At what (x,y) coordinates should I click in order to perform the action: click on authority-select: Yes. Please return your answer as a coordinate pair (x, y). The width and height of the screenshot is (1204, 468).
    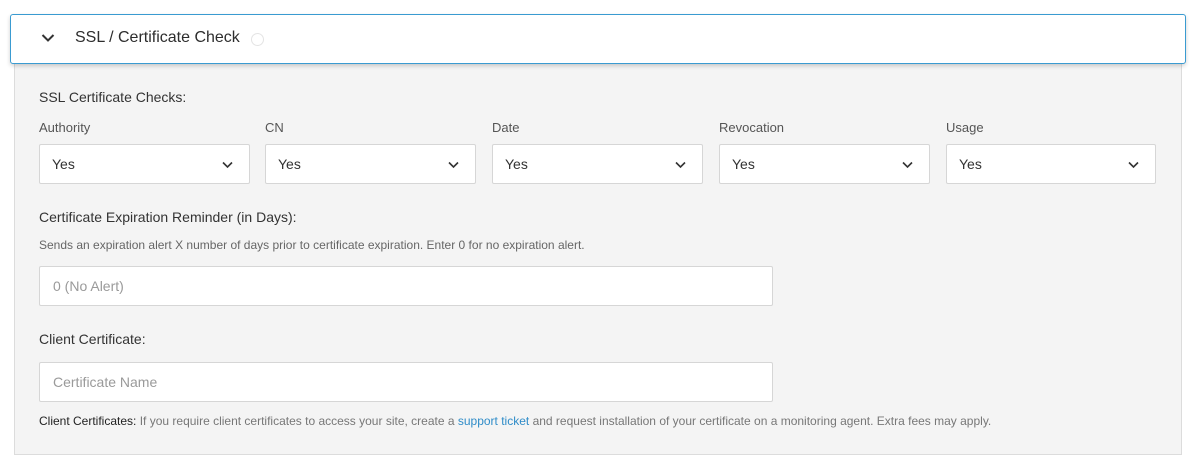
    Looking at the image, I should click on (144, 164).